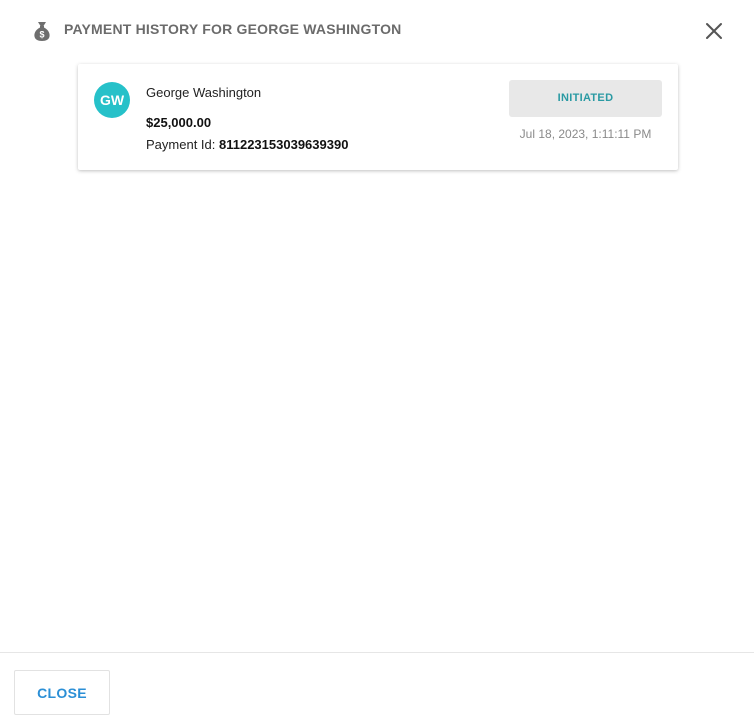 This screenshot has width=754, height=725. What do you see at coordinates (714, 31) in the screenshot?
I see `close-icon` at bounding box center [714, 31].